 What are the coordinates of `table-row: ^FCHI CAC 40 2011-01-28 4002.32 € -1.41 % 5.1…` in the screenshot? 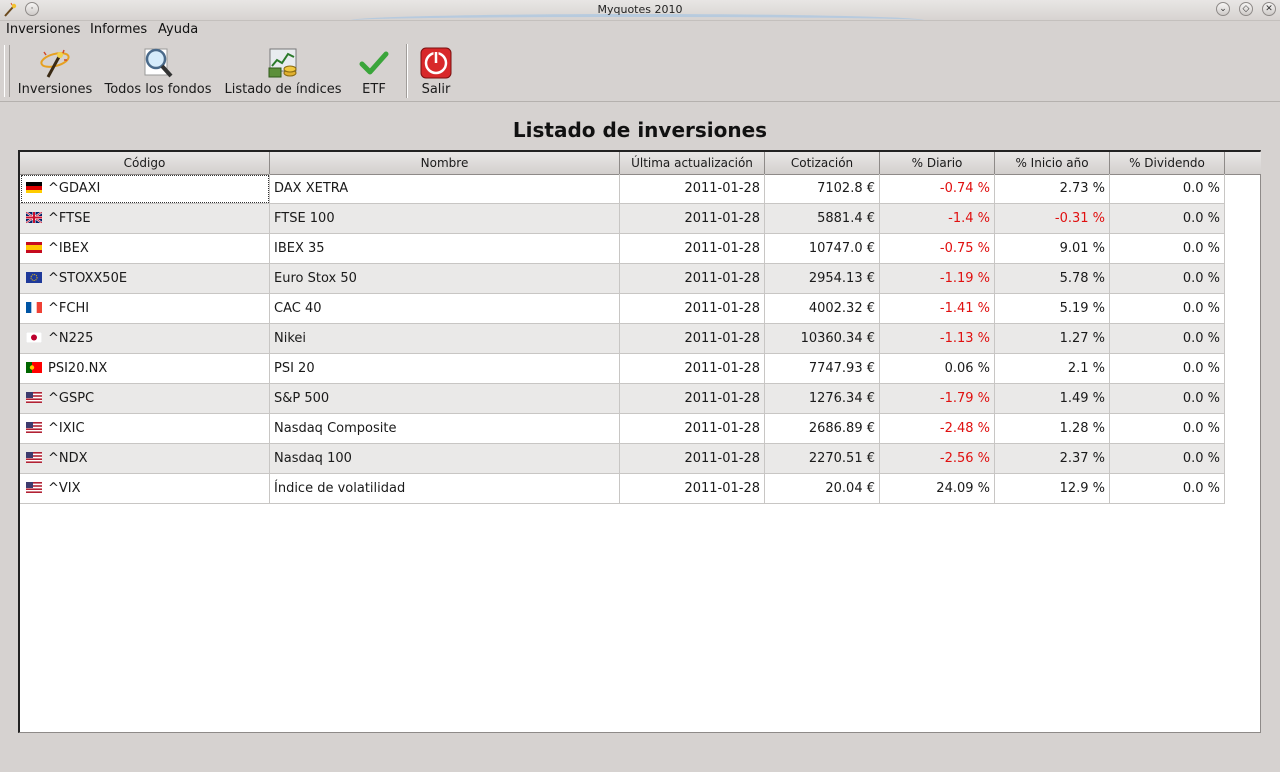 It's located at (622, 309).